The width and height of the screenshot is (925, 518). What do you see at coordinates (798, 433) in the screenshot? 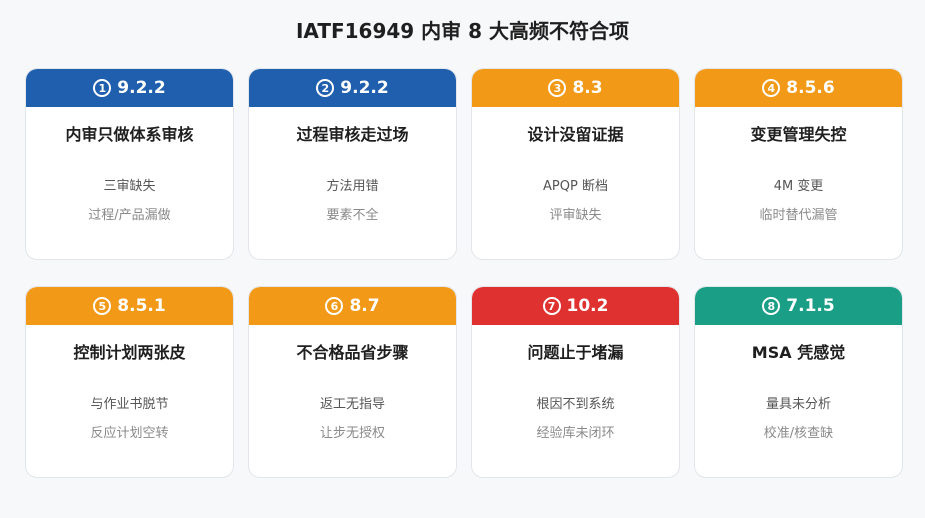
I see `card-detail-2: 校准/核查缺` at bounding box center [798, 433].